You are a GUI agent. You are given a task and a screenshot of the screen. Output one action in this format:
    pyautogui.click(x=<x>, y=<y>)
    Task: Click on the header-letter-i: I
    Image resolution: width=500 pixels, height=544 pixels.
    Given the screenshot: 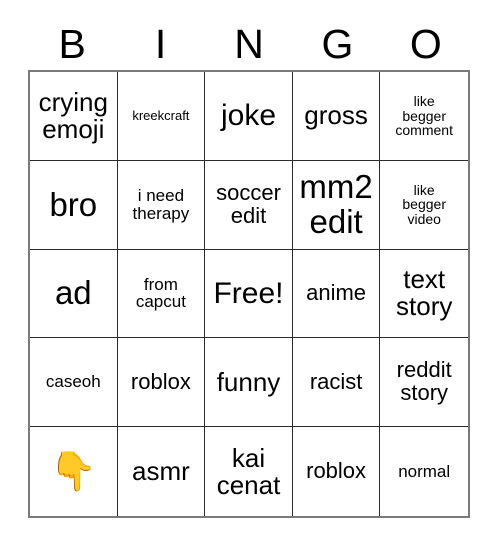 What is the action you would take?
    pyautogui.click(x=160, y=43)
    